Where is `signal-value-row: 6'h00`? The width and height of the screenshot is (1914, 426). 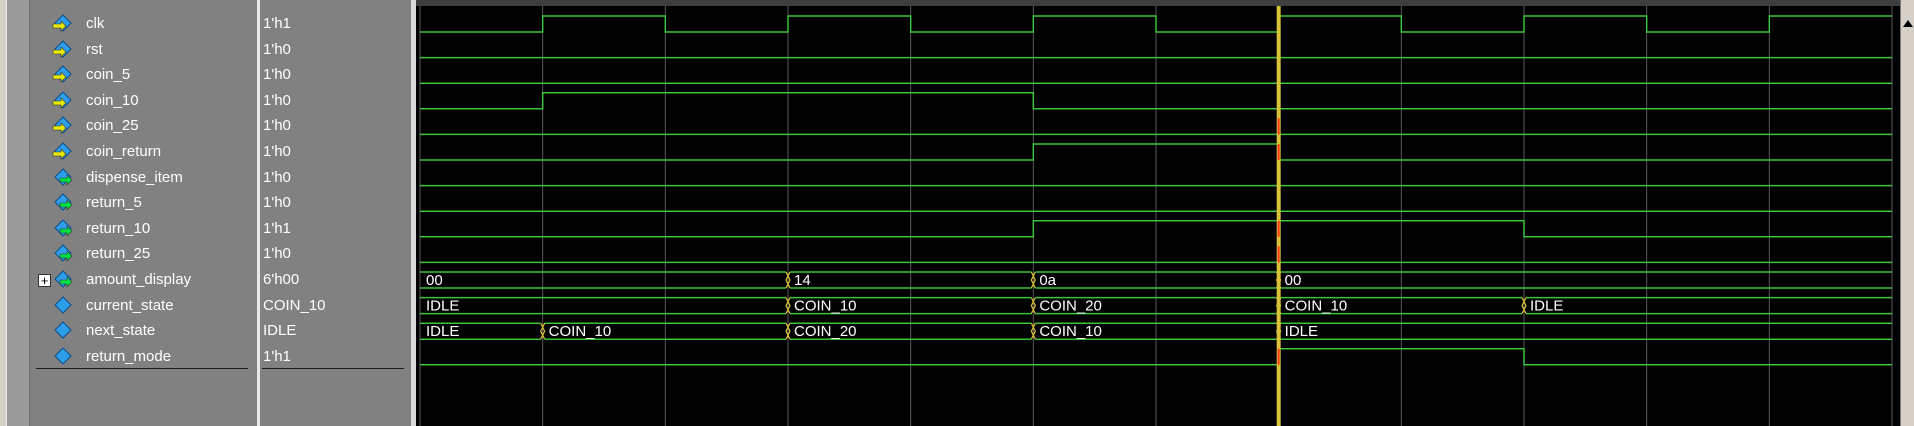 signal-value-row: 6'h00 is located at coordinates (333, 280).